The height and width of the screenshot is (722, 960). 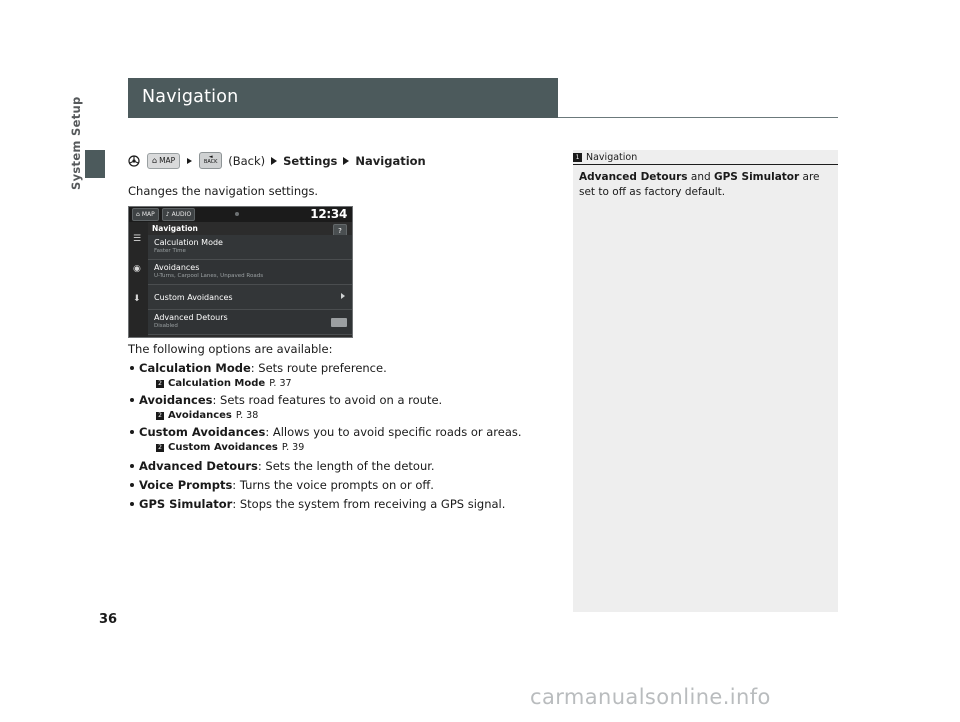 I want to click on device-audio-tab: ♪ AUDIO, so click(x=178, y=214).